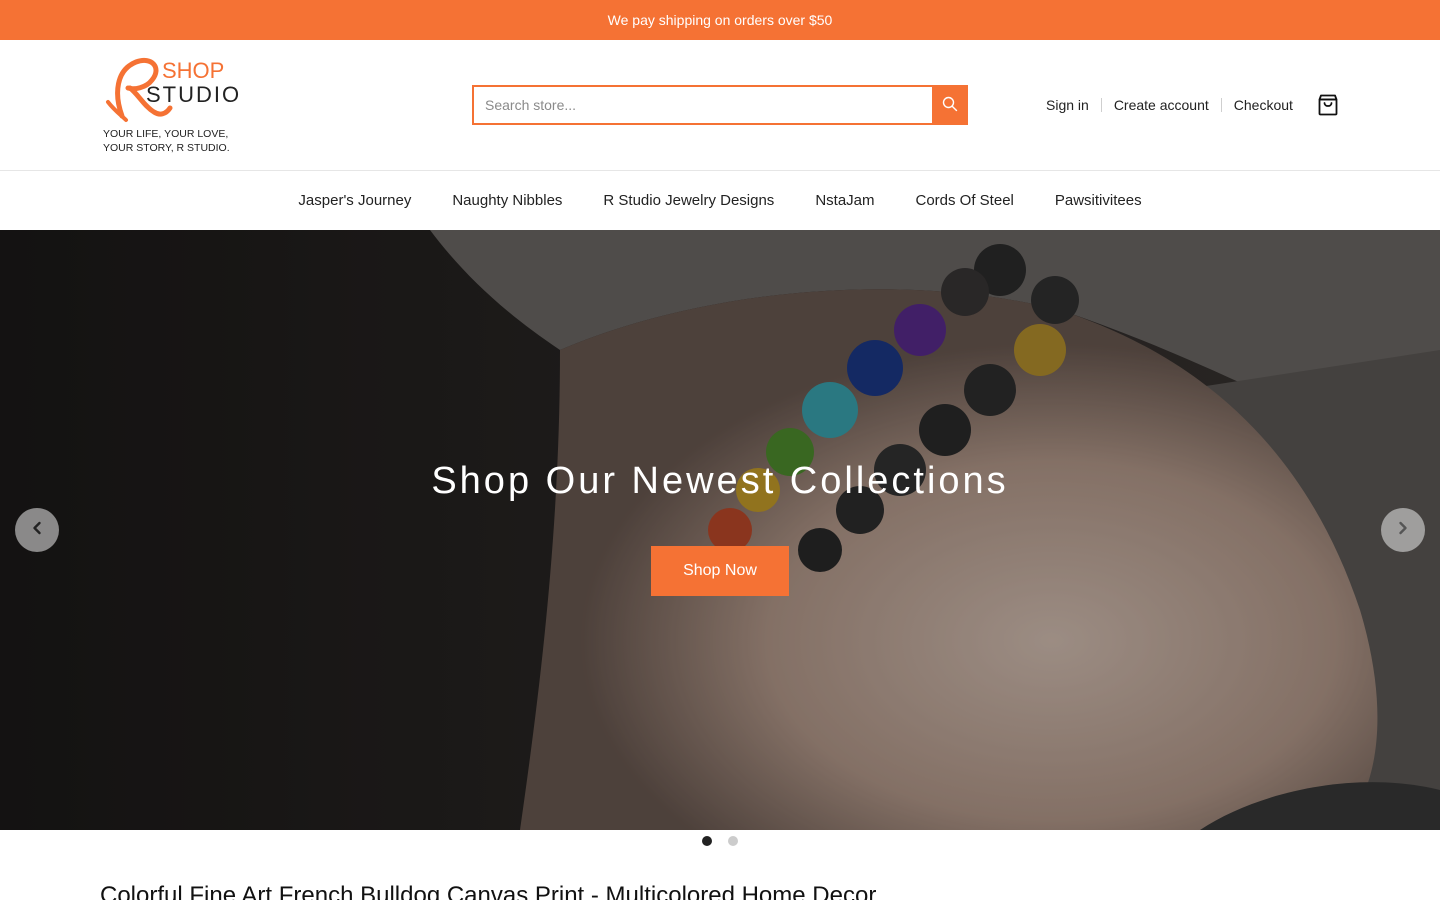 Image resolution: width=1440 pixels, height=900 pixels. I want to click on search-button, so click(950, 105).